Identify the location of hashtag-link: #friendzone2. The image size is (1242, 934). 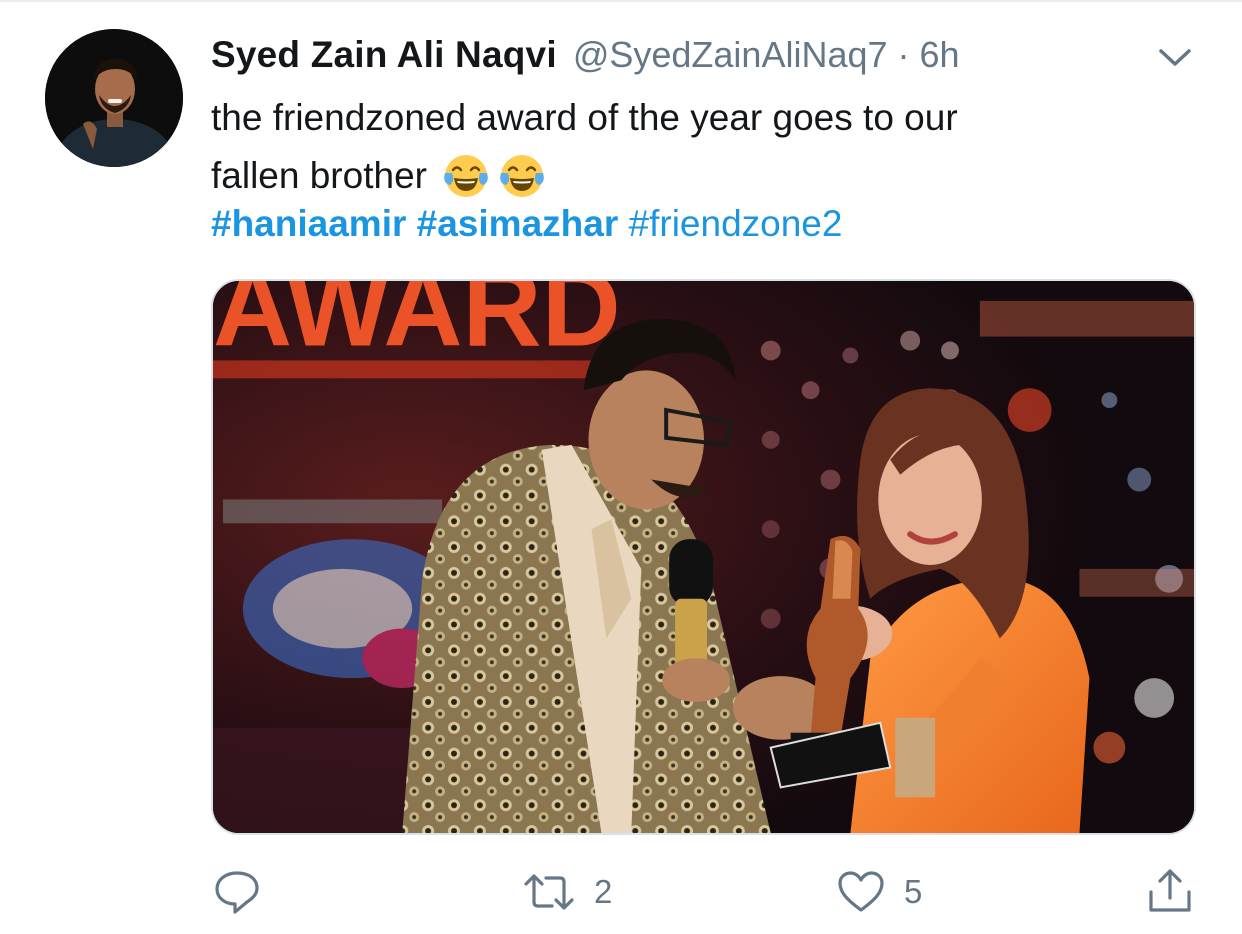
(736, 223).